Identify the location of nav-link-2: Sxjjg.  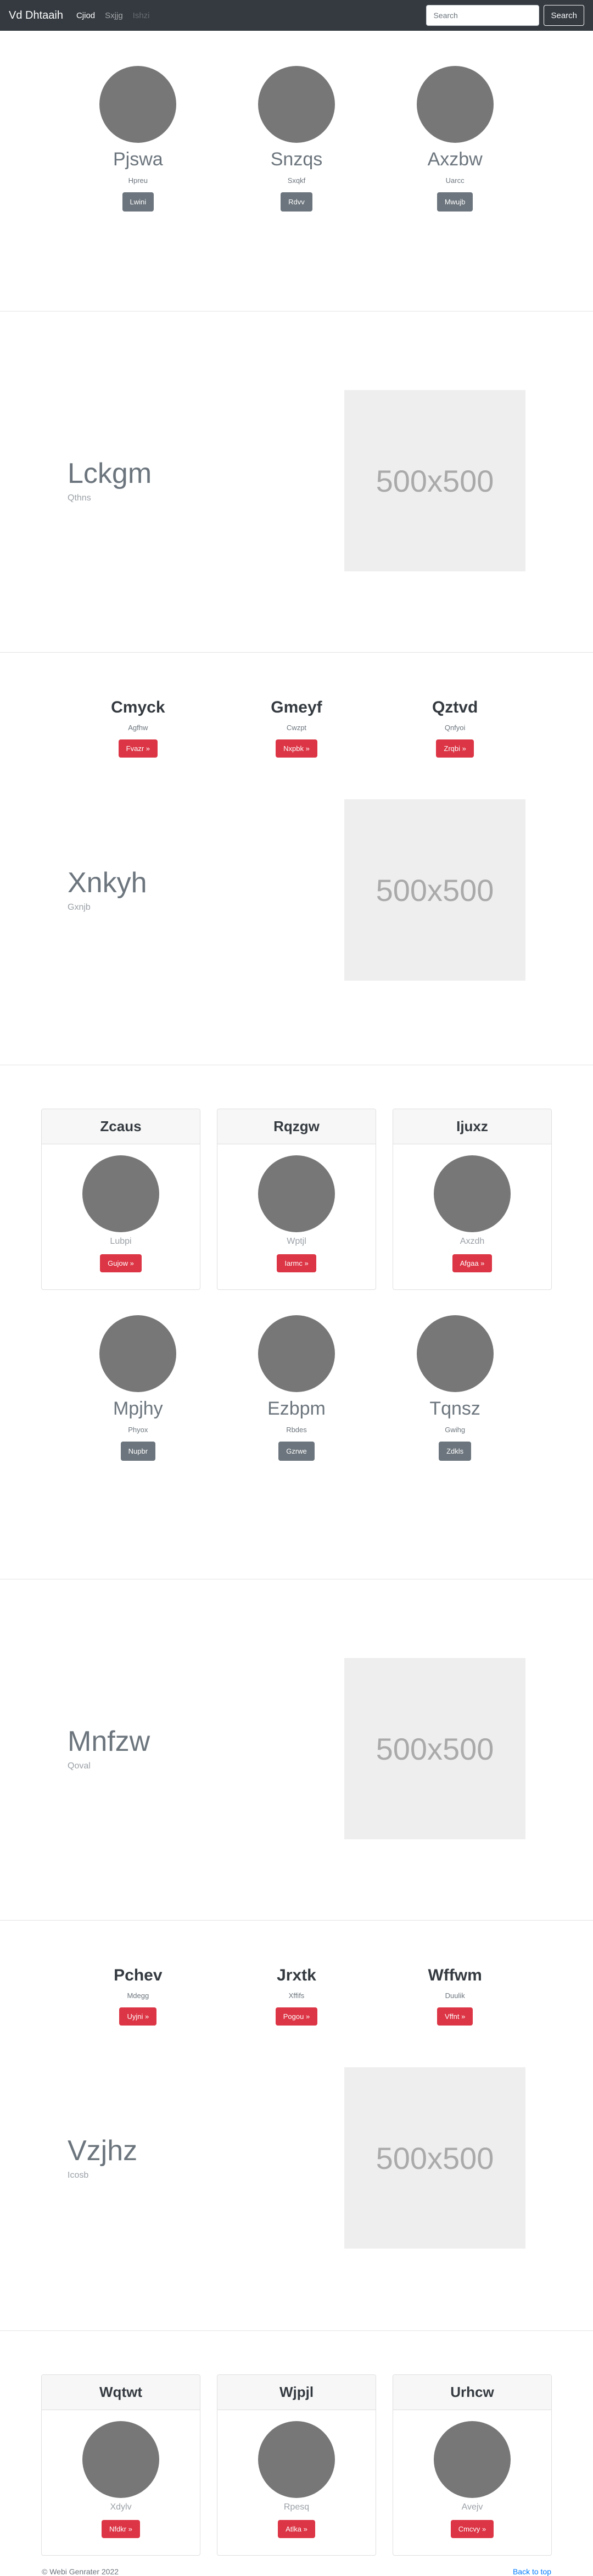
(114, 16).